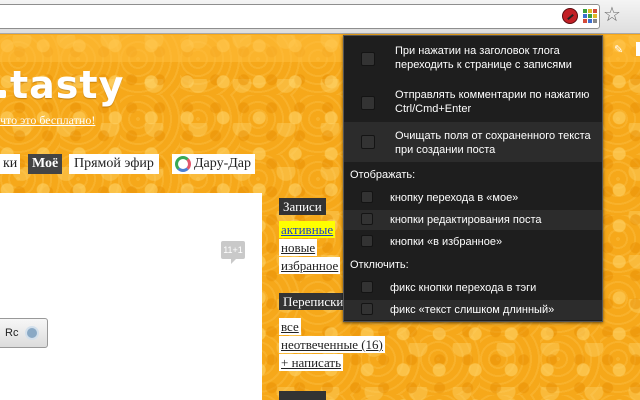 The image size is (640, 400). What do you see at coordinates (12, 333) in the screenshot?
I see `partial-button-label: Rc` at bounding box center [12, 333].